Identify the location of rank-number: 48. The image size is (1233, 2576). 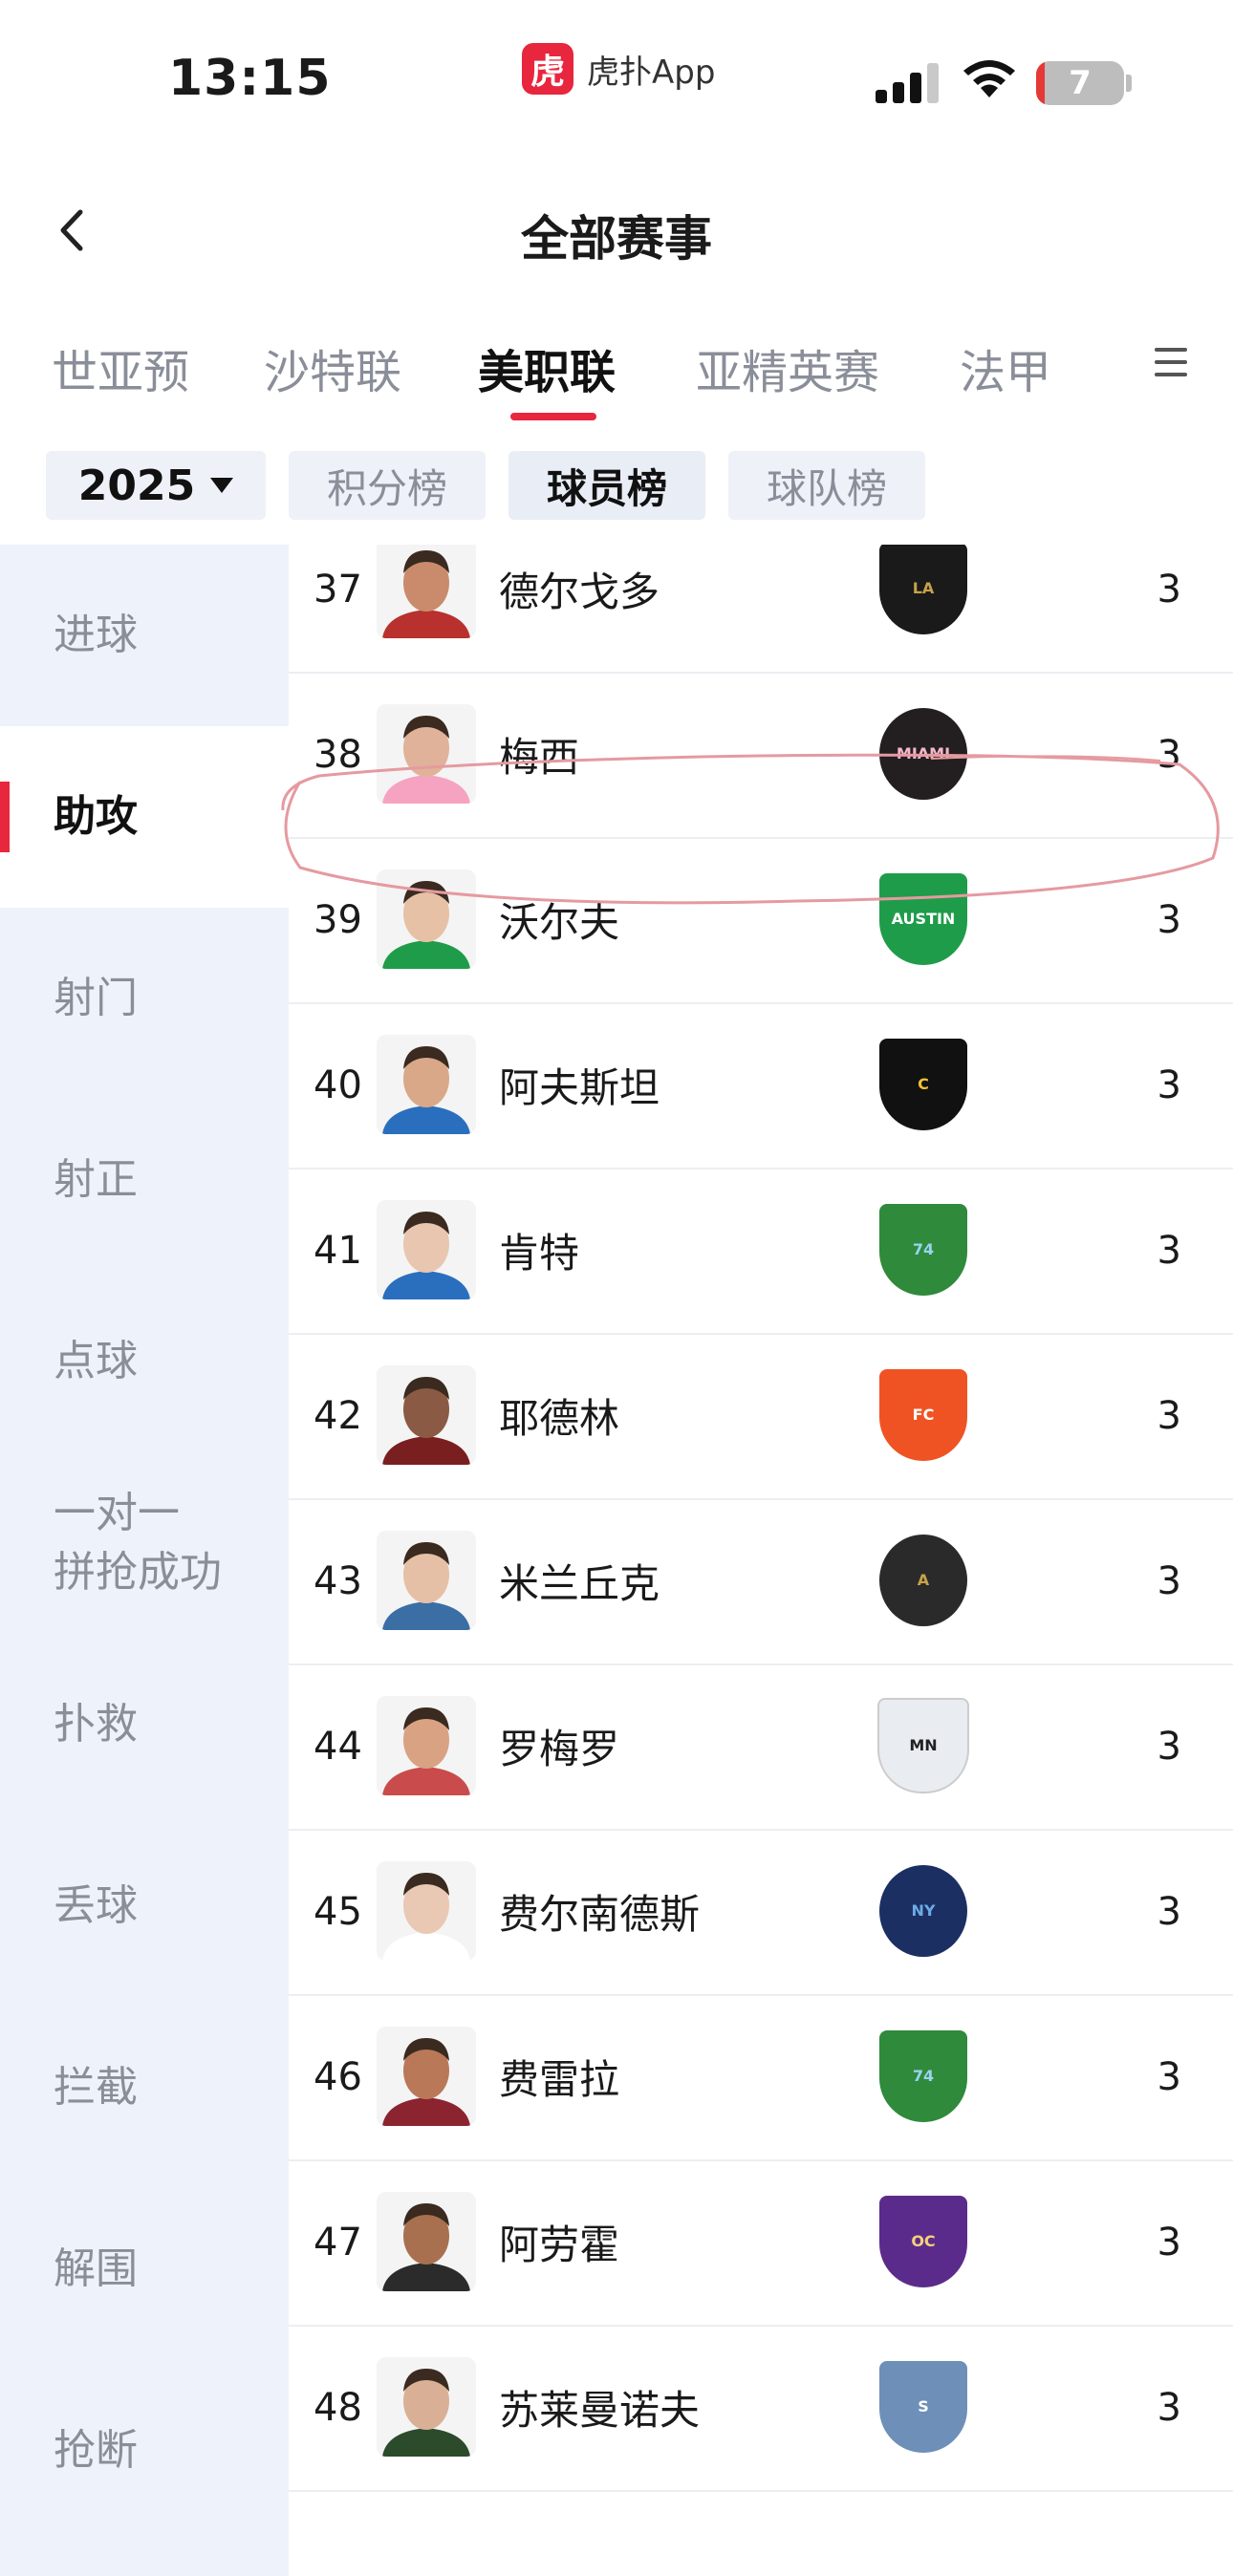
(338, 2407).